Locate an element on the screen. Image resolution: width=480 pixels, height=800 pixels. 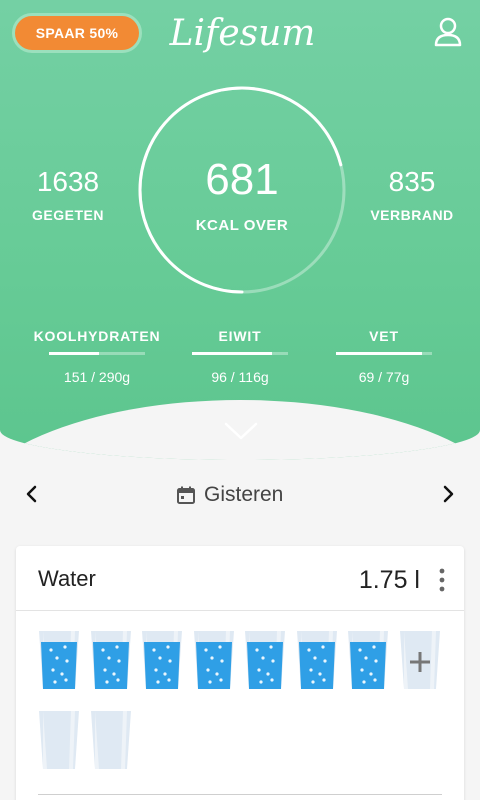
macro-name: KOOLHYDRATEN is located at coordinates (97, 336).